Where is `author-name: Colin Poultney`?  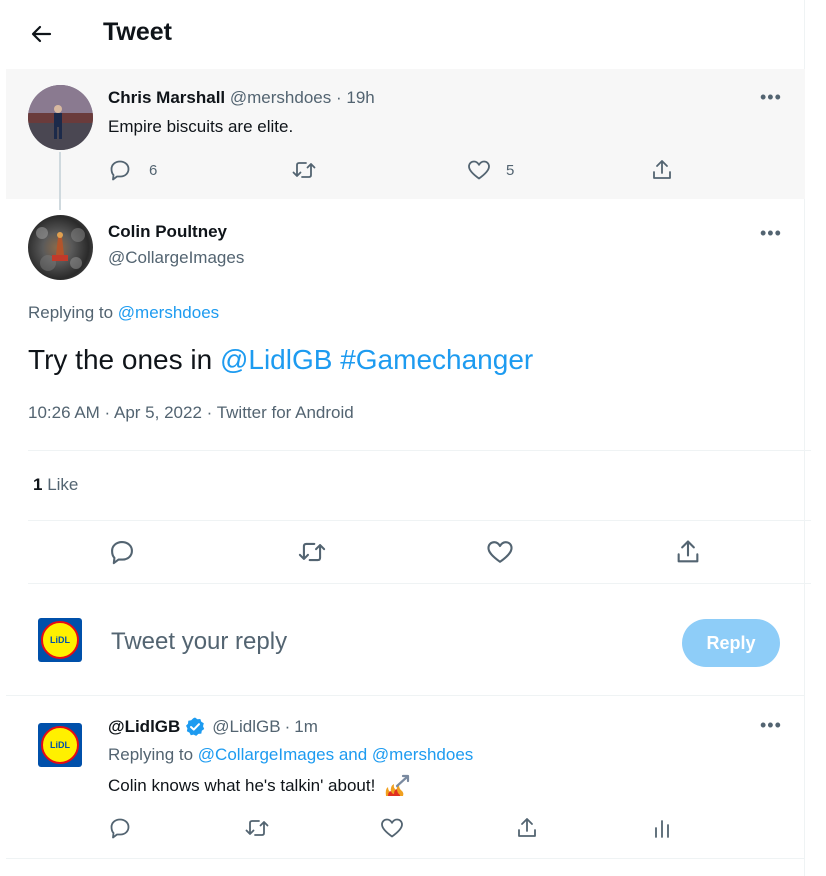 author-name: Colin Poultney is located at coordinates (167, 232).